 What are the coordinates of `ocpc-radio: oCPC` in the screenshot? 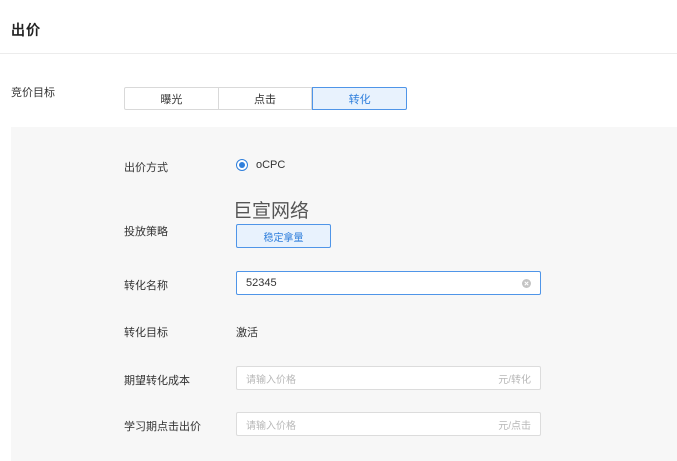 It's located at (260, 165).